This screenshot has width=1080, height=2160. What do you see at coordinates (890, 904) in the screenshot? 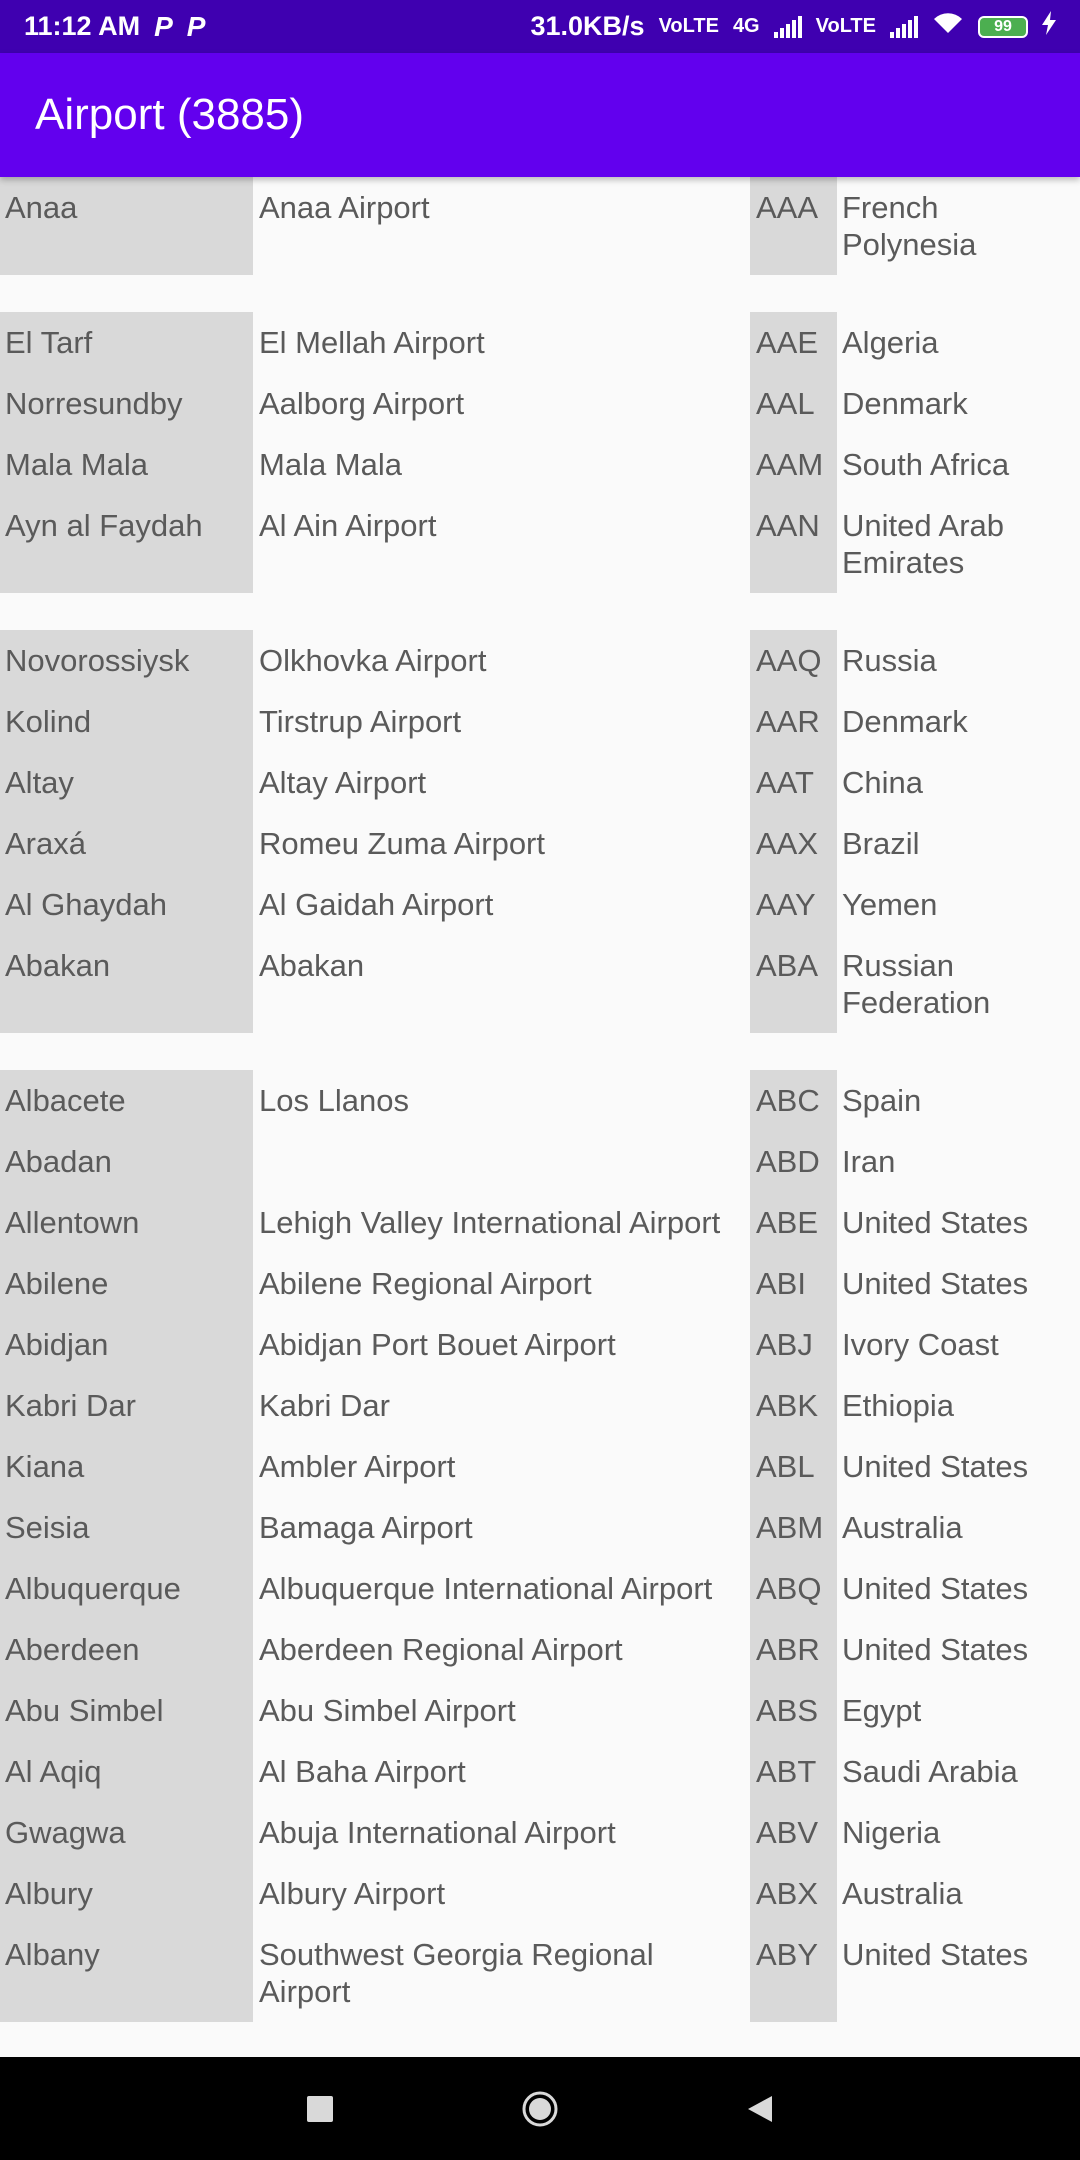
I see `airport-country: Yemen` at bounding box center [890, 904].